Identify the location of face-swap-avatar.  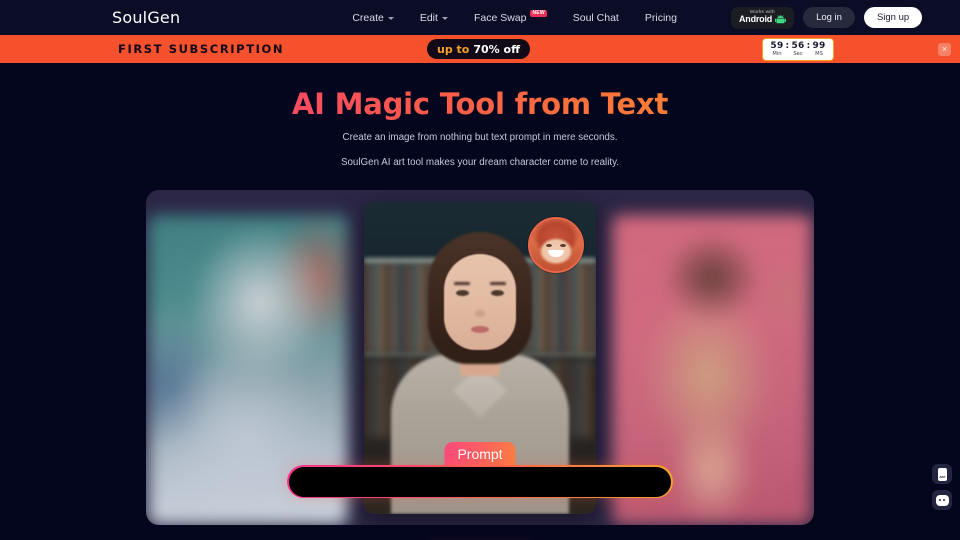
(556, 245).